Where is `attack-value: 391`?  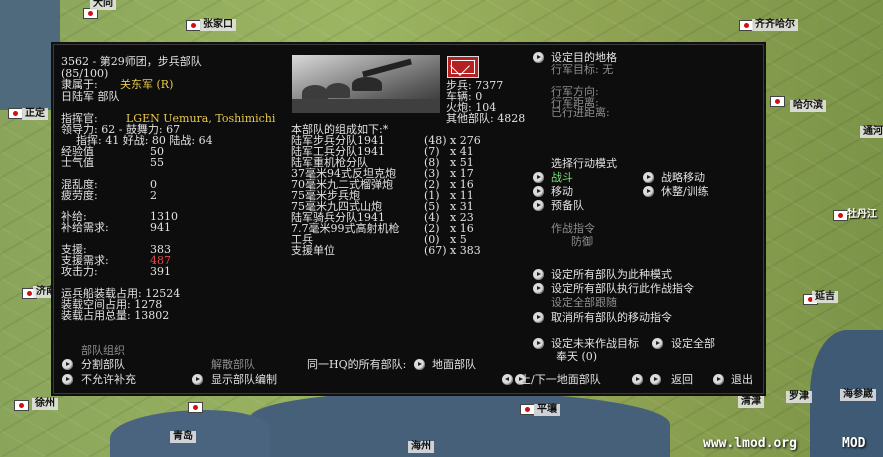
attack-value: 391 is located at coordinates (160, 271).